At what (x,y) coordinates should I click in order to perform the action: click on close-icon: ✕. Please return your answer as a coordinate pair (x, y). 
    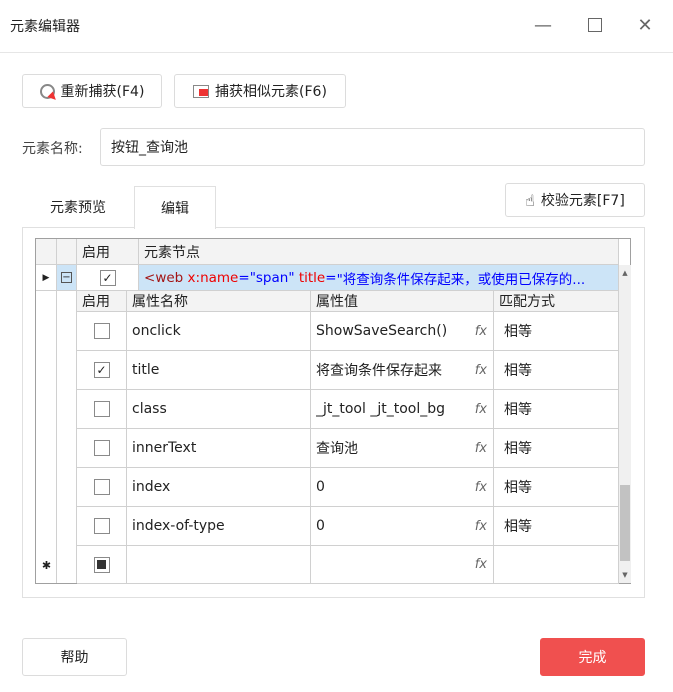
    Looking at the image, I should click on (645, 25).